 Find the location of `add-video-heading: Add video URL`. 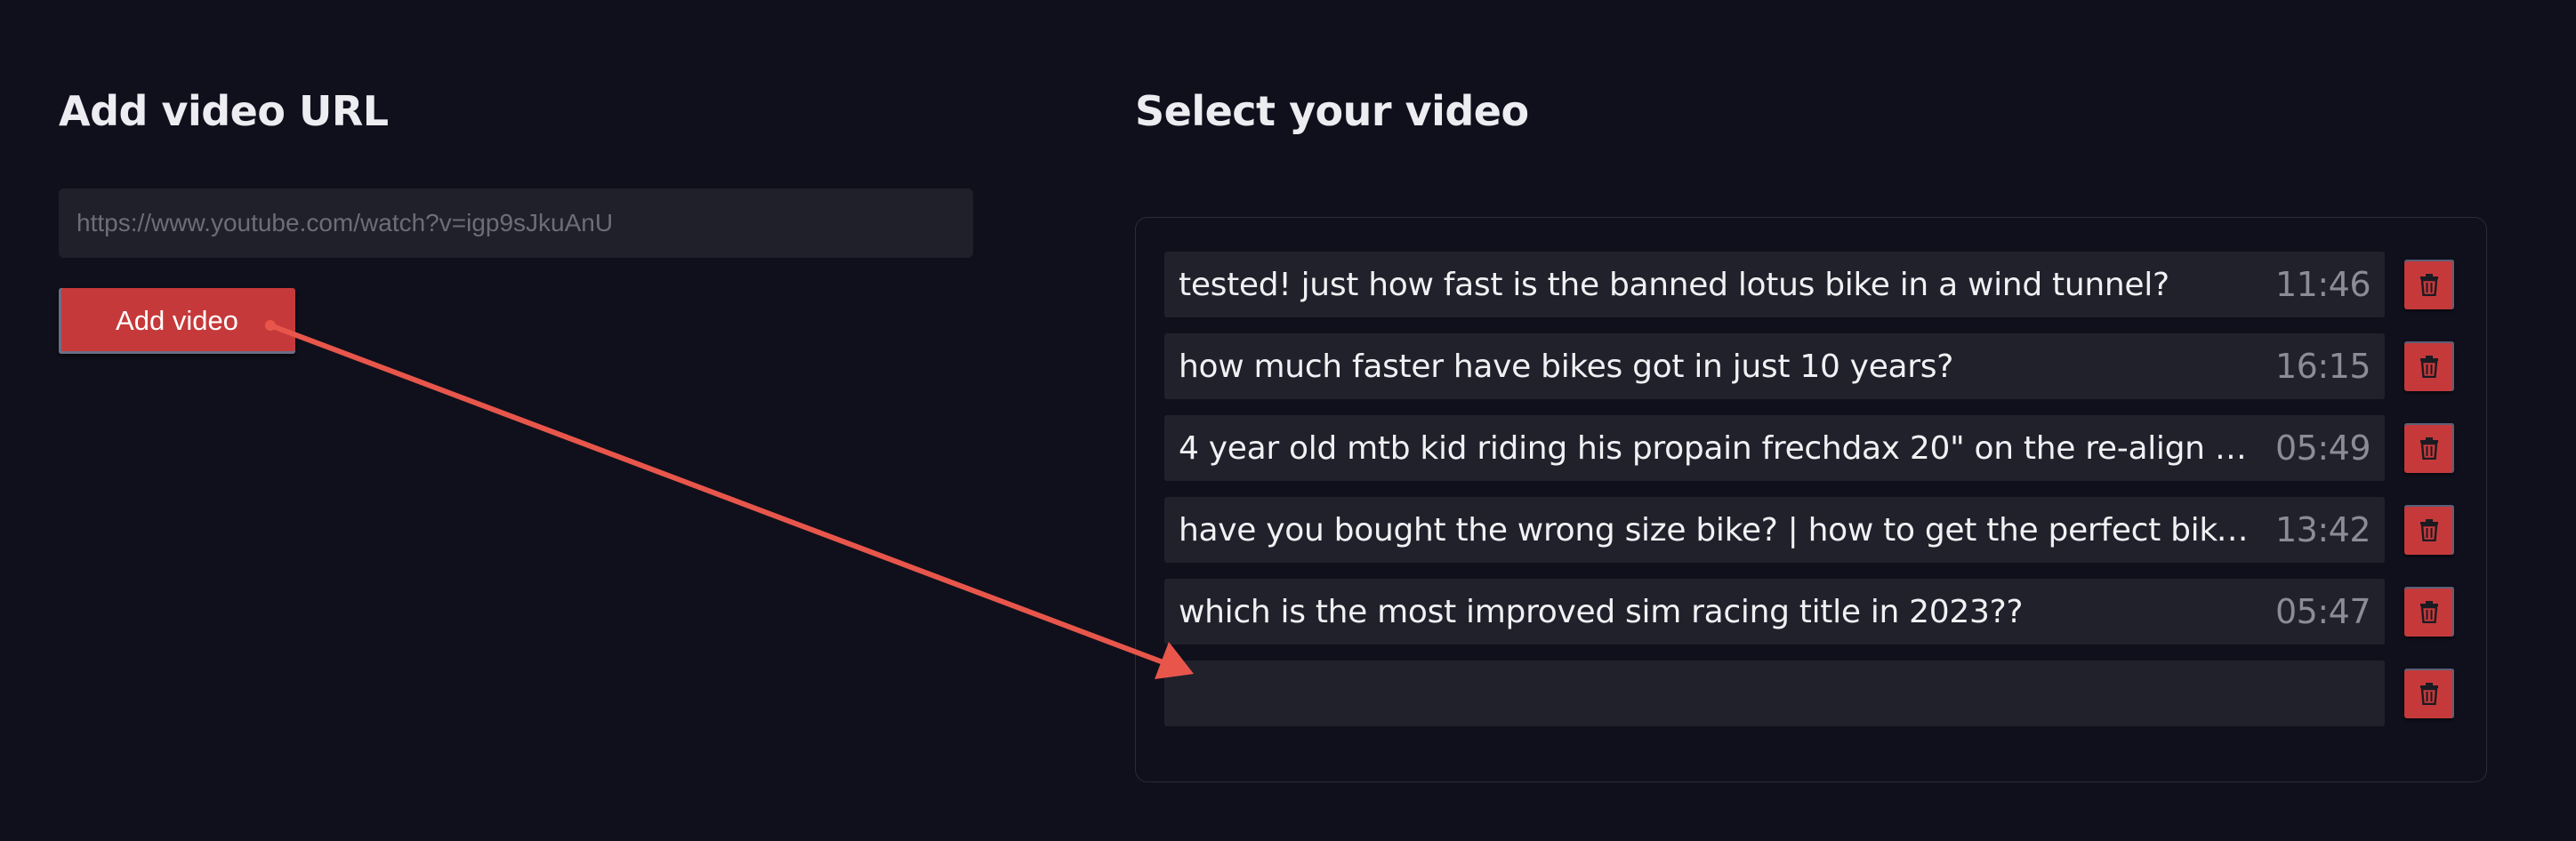

add-video-heading: Add video URL is located at coordinates (224, 111).